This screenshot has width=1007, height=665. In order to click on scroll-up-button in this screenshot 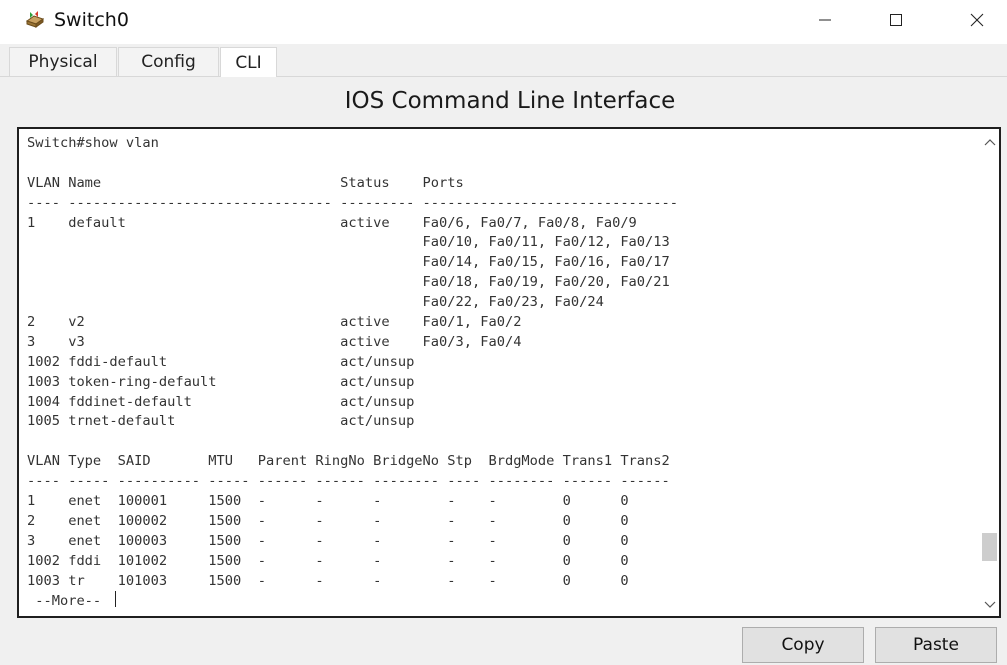, I will do `click(989, 142)`.